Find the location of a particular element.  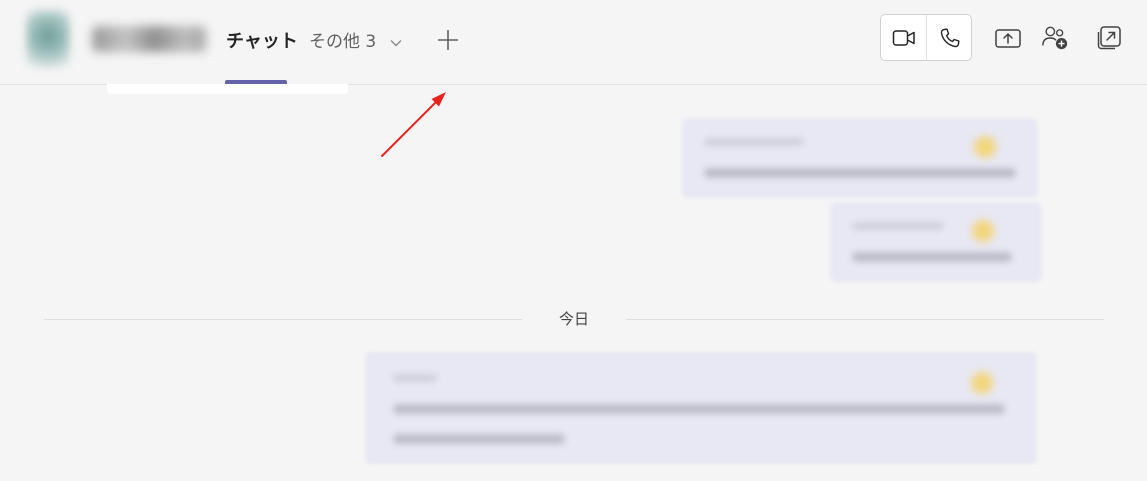

chevron-down-icon is located at coordinates (396, 42).